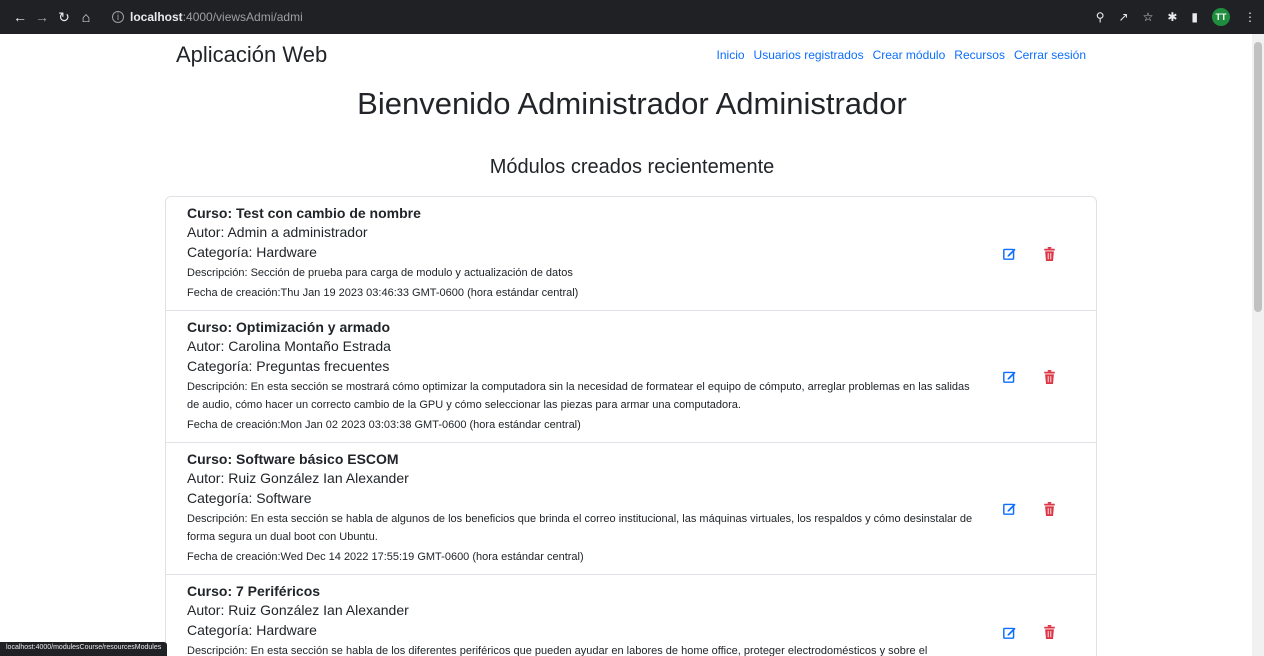  What do you see at coordinates (254, 591) in the screenshot?
I see `module-course: Curso: 7 Periféricos` at bounding box center [254, 591].